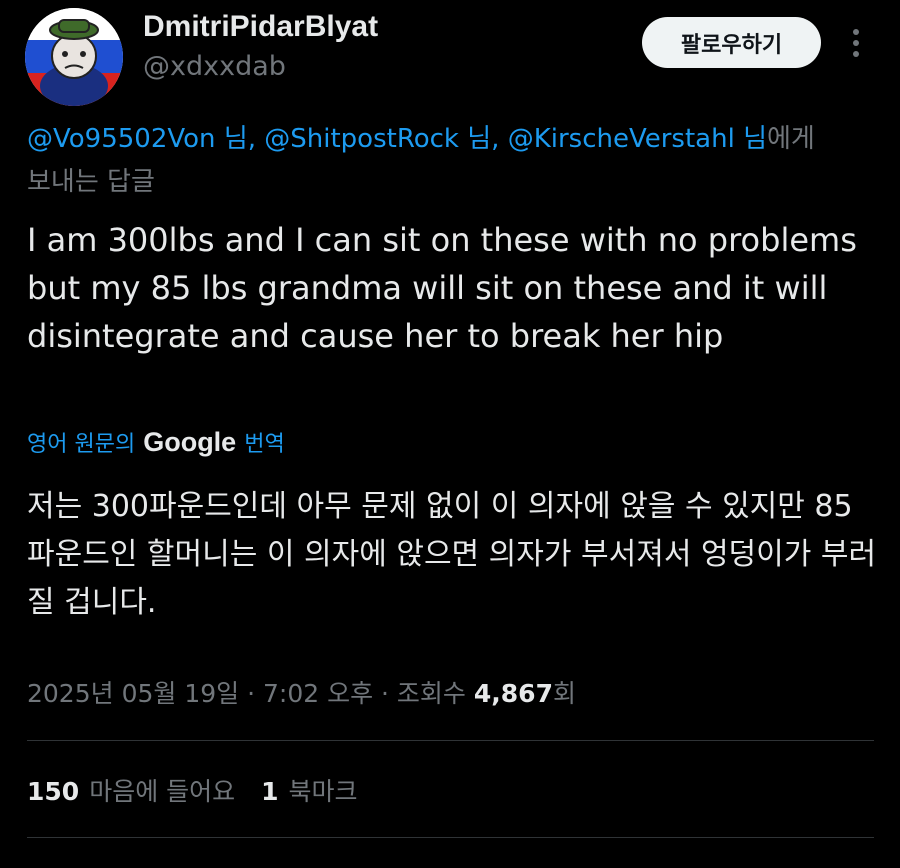 The image size is (900, 868). Describe the element at coordinates (91, 182) in the screenshot. I see `reply-to-label: 보내는 답글` at that location.